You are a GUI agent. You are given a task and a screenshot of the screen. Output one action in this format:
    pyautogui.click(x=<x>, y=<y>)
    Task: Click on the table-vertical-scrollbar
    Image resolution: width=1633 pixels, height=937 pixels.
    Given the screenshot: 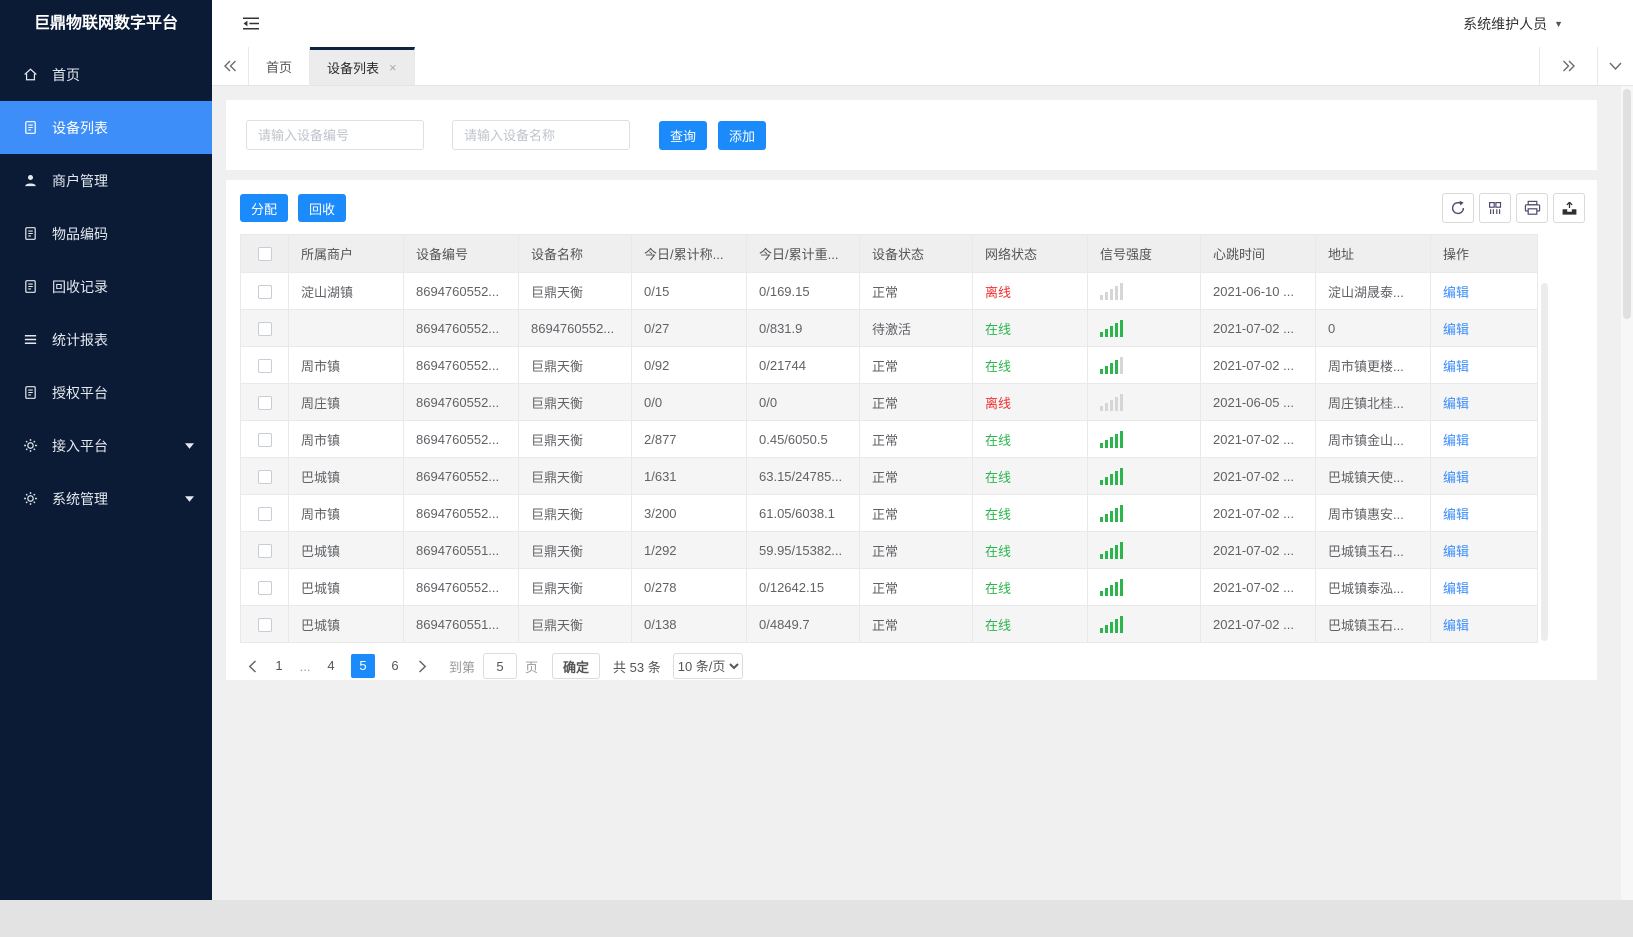 What is the action you would take?
    pyautogui.click(x=1544, y=462)
    